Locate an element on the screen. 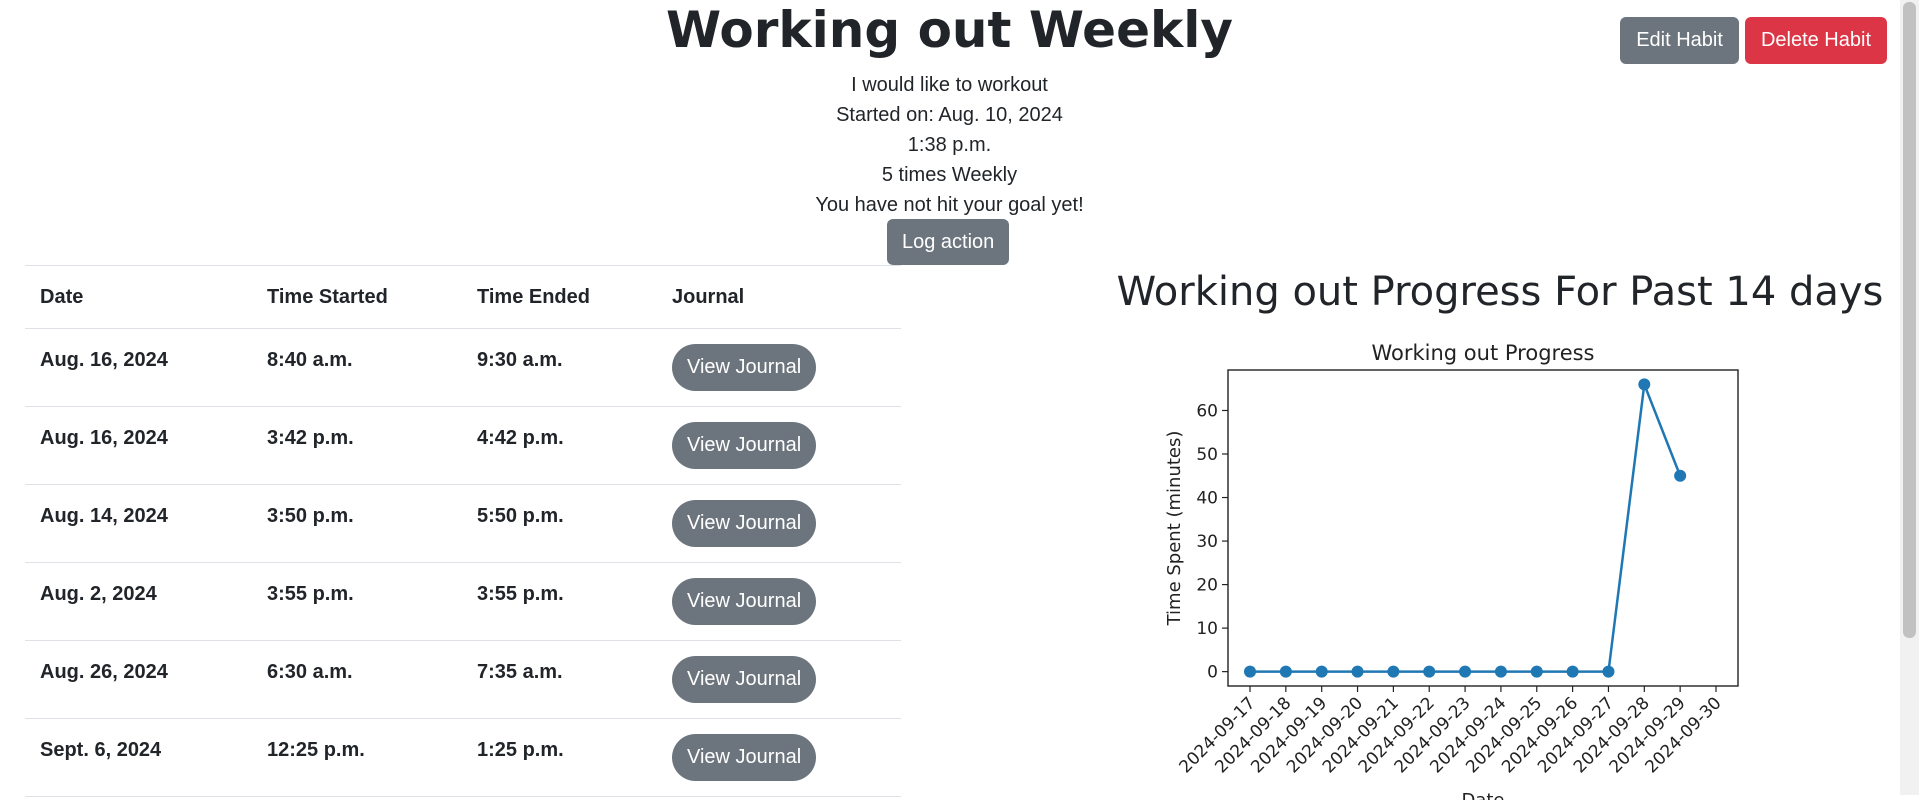  row-time-ended: 3:55 p.m. is located at coordinates (559, 594).